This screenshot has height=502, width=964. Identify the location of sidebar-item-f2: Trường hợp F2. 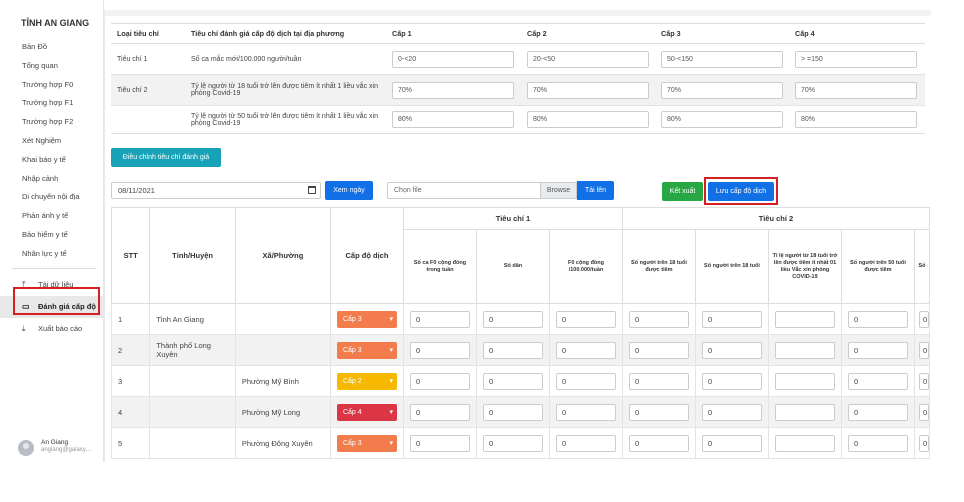
(52, 122).